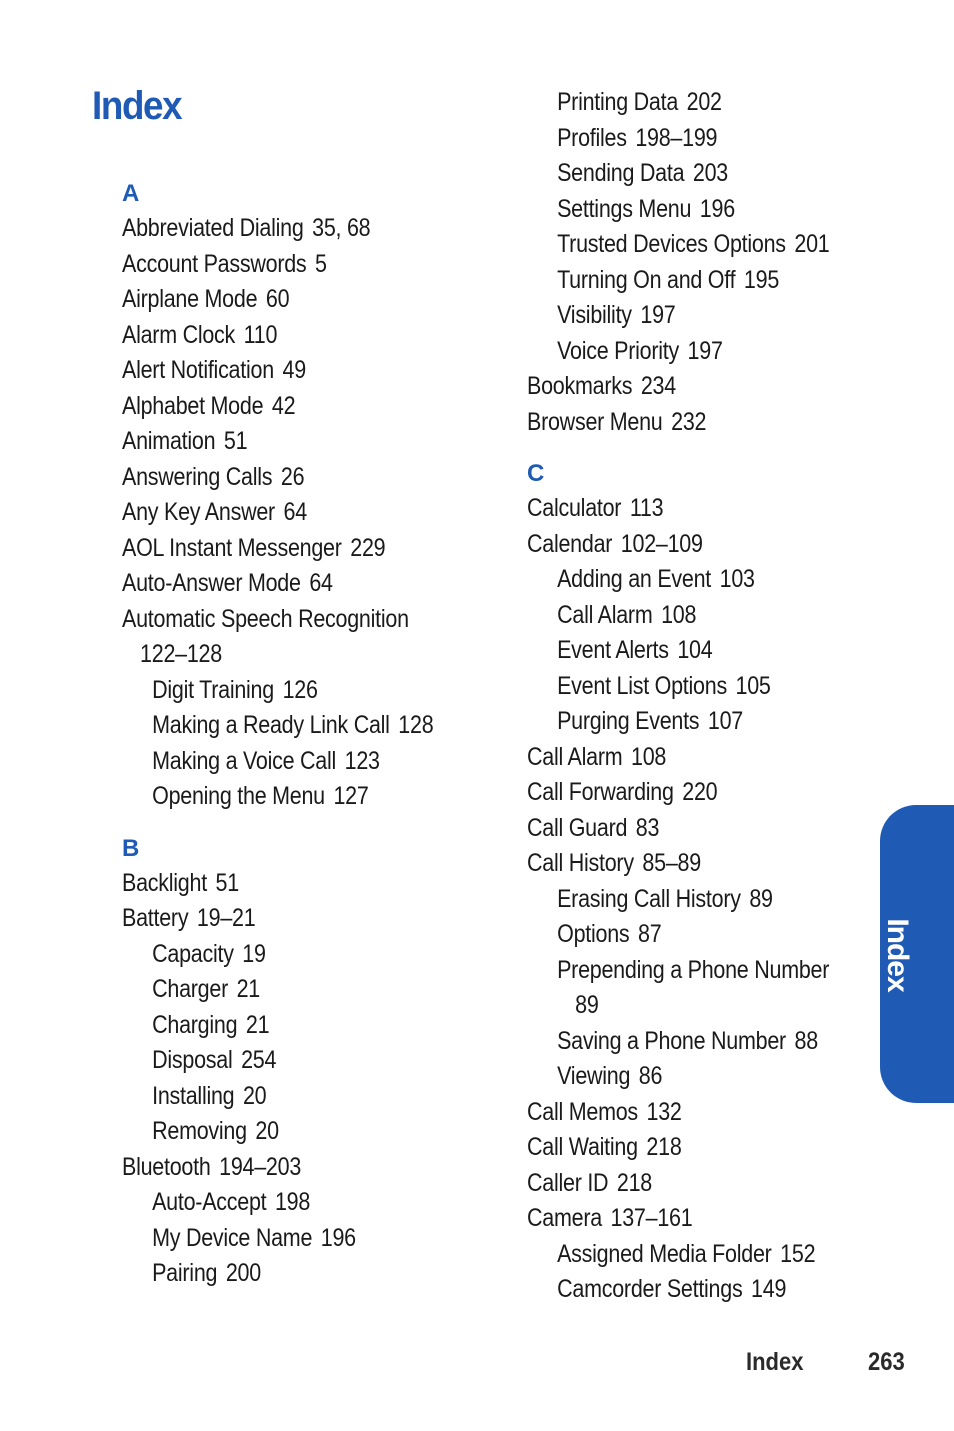  Describe the element at coordinates (285, 336) in the screenshot. I see `index-entry: Alarm Clock 110` at that location.